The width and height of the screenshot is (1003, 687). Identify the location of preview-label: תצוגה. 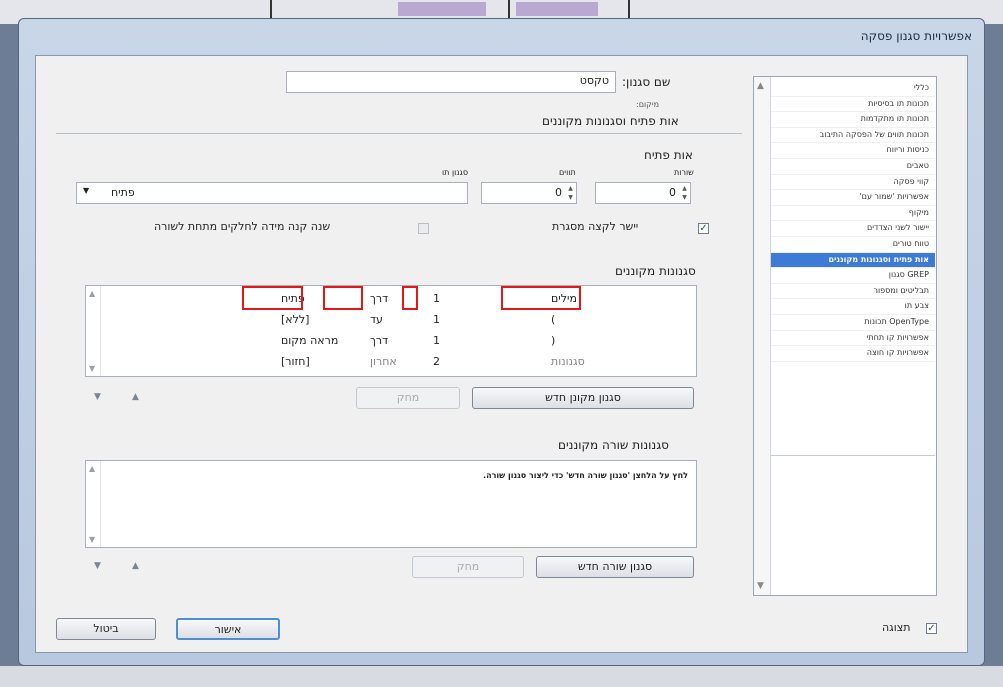
(896, 627).